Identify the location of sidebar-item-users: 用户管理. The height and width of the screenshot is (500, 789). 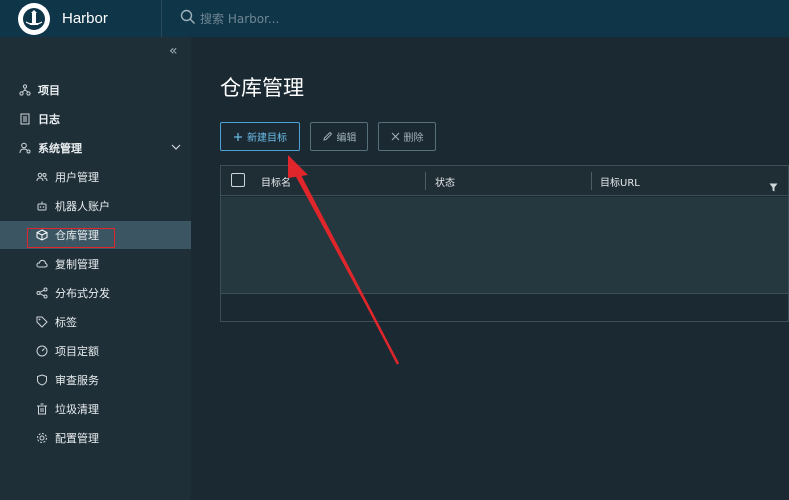
(95, 177).